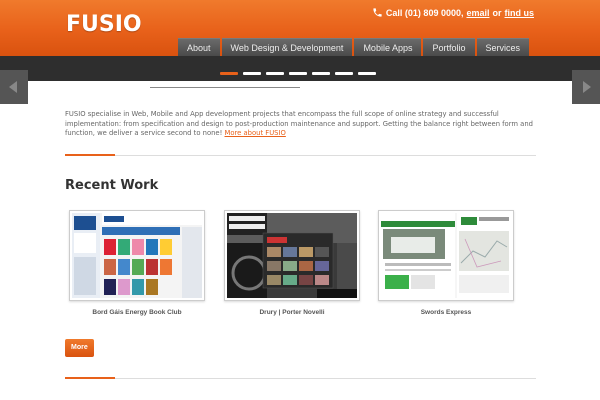 The width and height of the screenshot is (600, 400). I want to click on drury-screenshot, so click(292, 255).